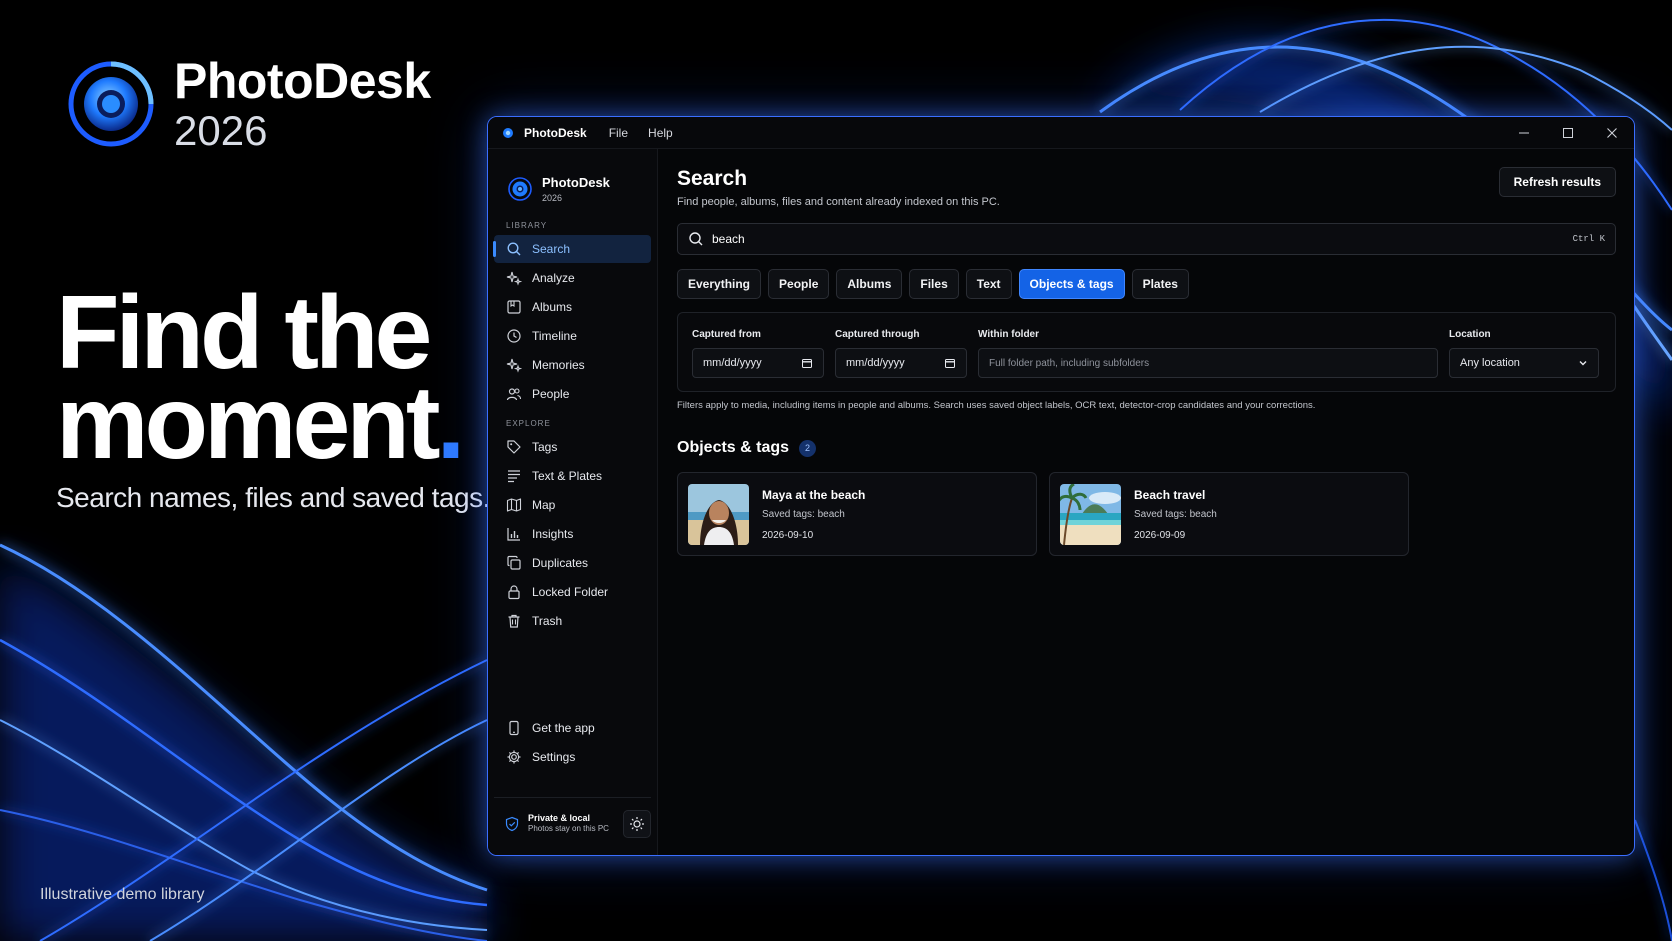 The height and width of the screenshot is (941, 1672). I want to click on tab-files: Files, so click(934, 284).